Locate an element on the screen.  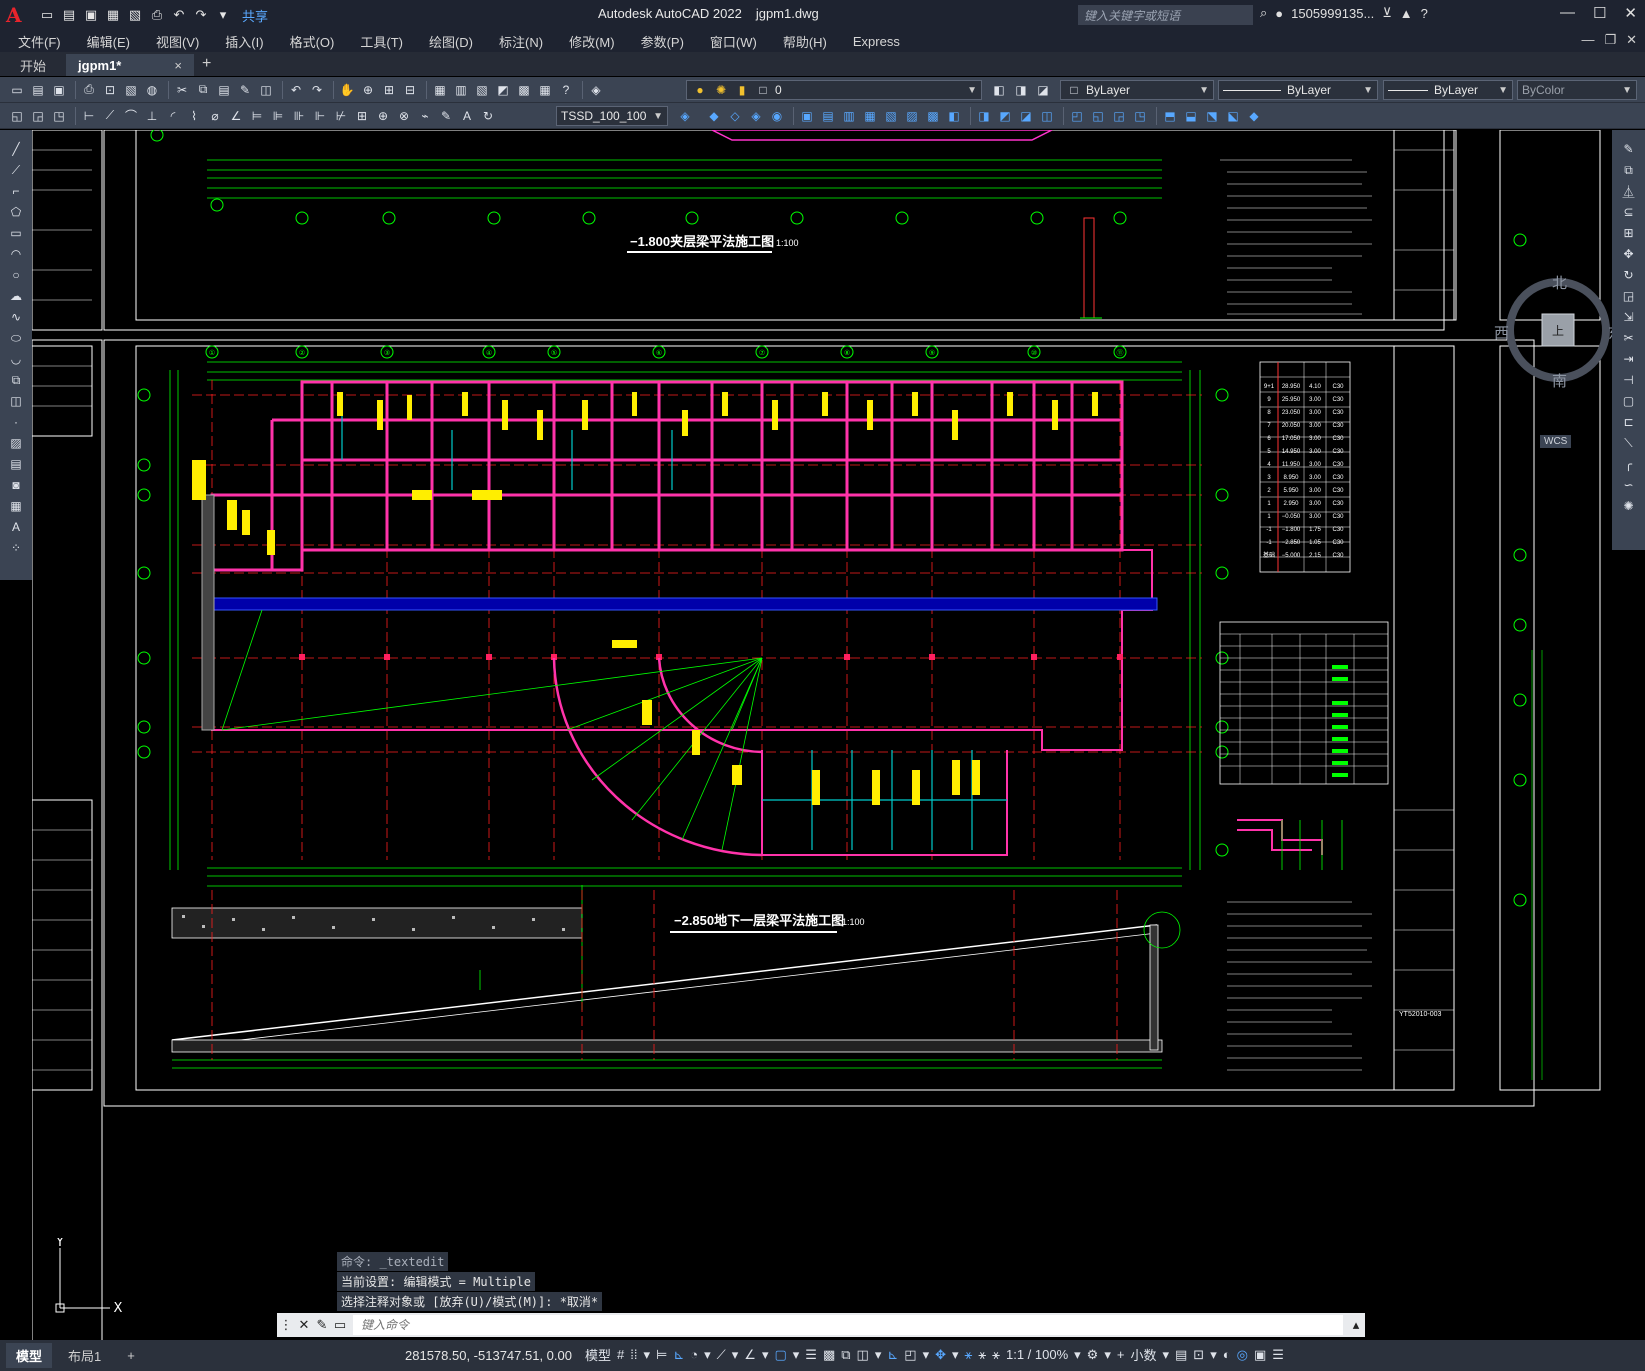
tssd-tool-24-icon: ⬕ is located at coordinates (1233, 116).